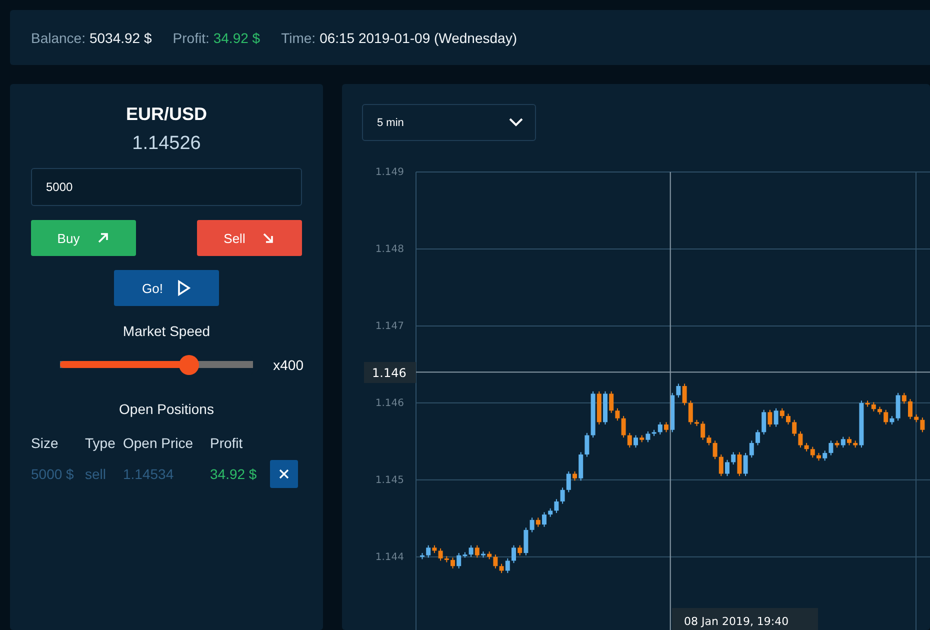 Image resolution: width=930 pixels, height=630 pixels. Describe the element at coordinates (188, 365) in the screenshot. I see `slider-thumb` at that location.